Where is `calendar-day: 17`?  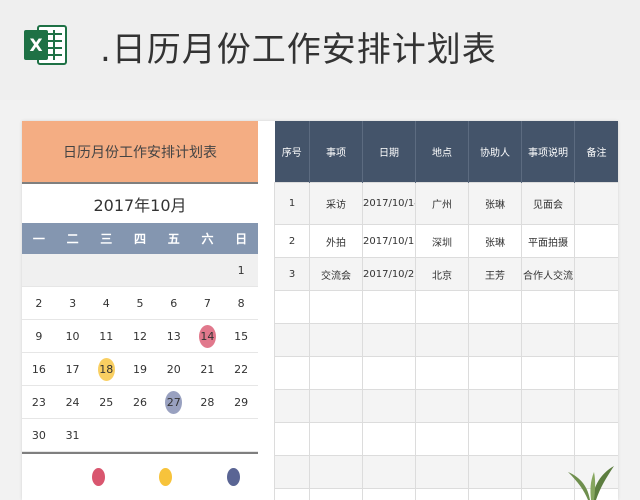 calendar-day: 17 is located at coordinates (72, 369).